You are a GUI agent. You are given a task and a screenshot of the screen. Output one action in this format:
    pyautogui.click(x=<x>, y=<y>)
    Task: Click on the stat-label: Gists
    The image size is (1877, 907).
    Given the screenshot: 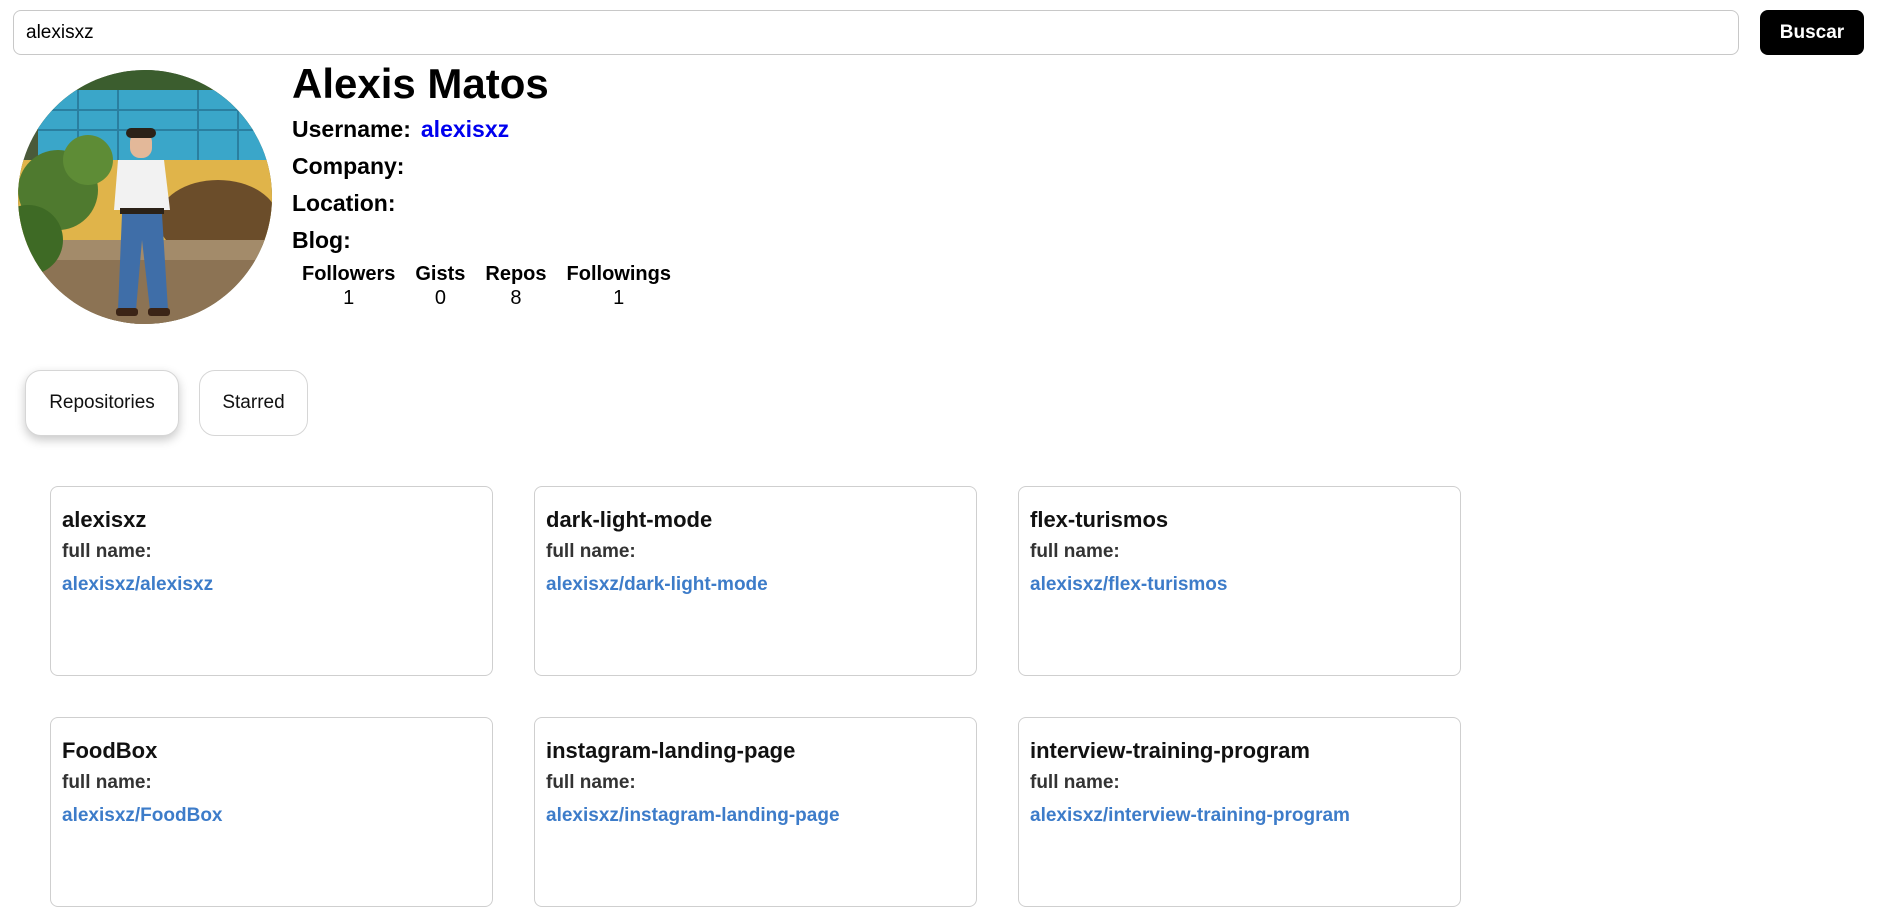 What is the action you would take?
    pyautogui.click(x=440, y=274)
    